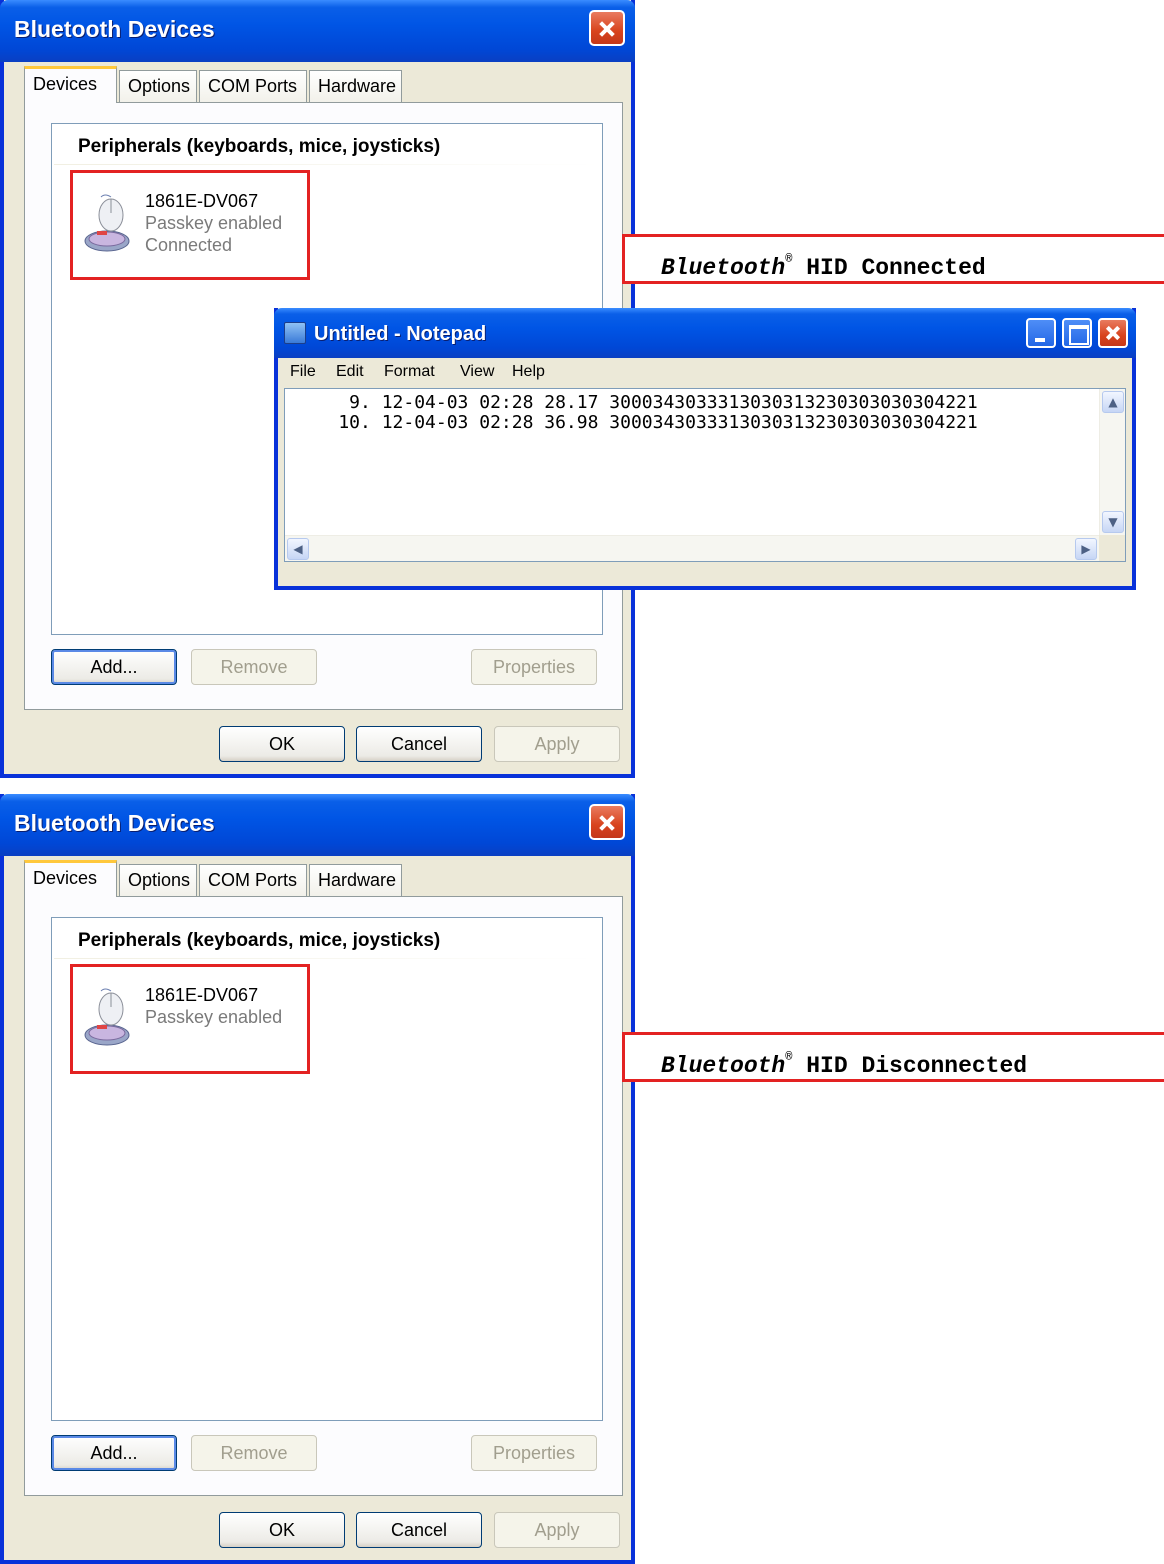  I want to click on scroll-down-icon: ▼, so click(1113, 522).